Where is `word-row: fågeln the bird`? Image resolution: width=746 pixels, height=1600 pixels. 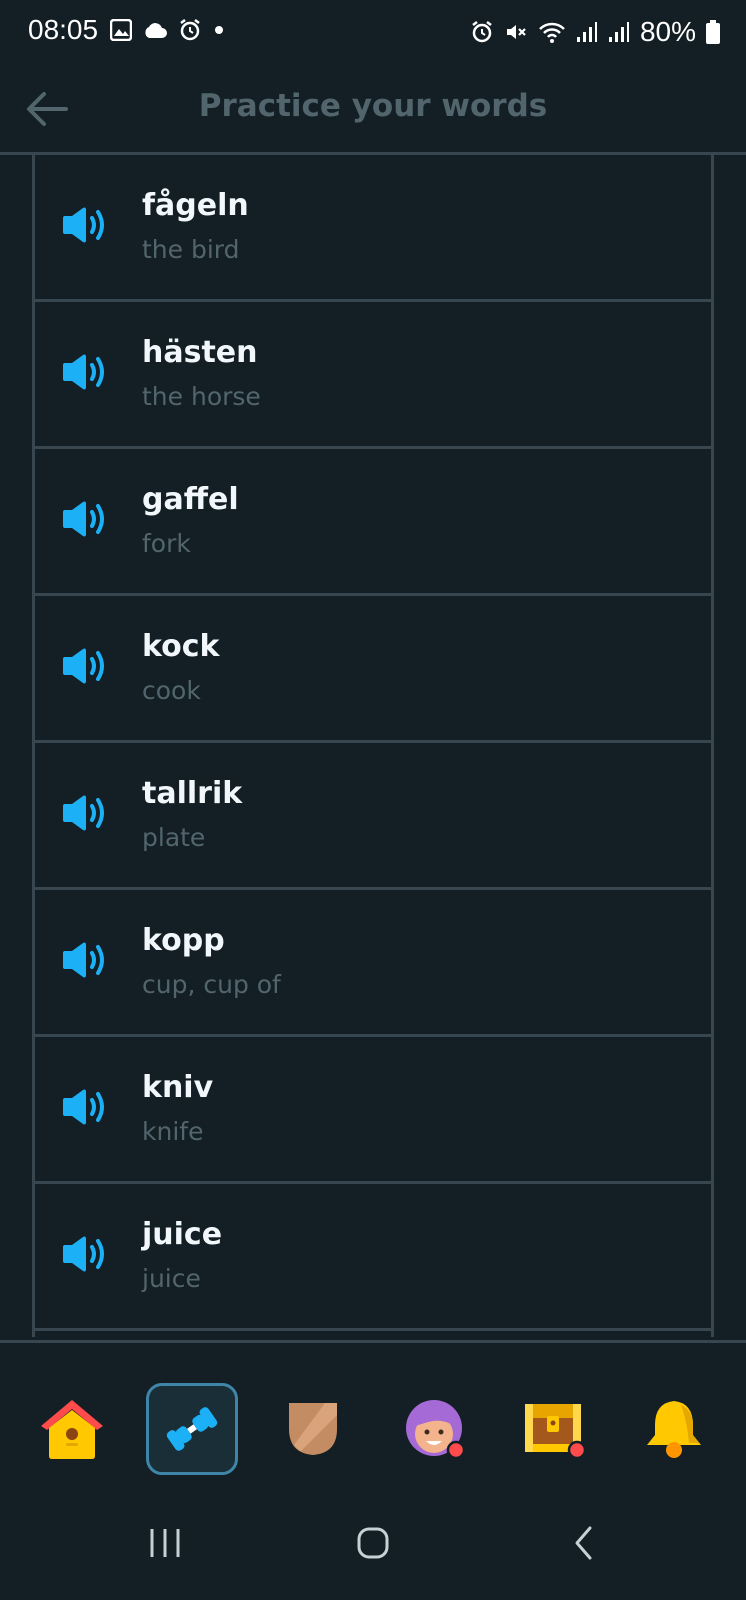 word-row: fågeln the bird is located at coordinates (373, 228).